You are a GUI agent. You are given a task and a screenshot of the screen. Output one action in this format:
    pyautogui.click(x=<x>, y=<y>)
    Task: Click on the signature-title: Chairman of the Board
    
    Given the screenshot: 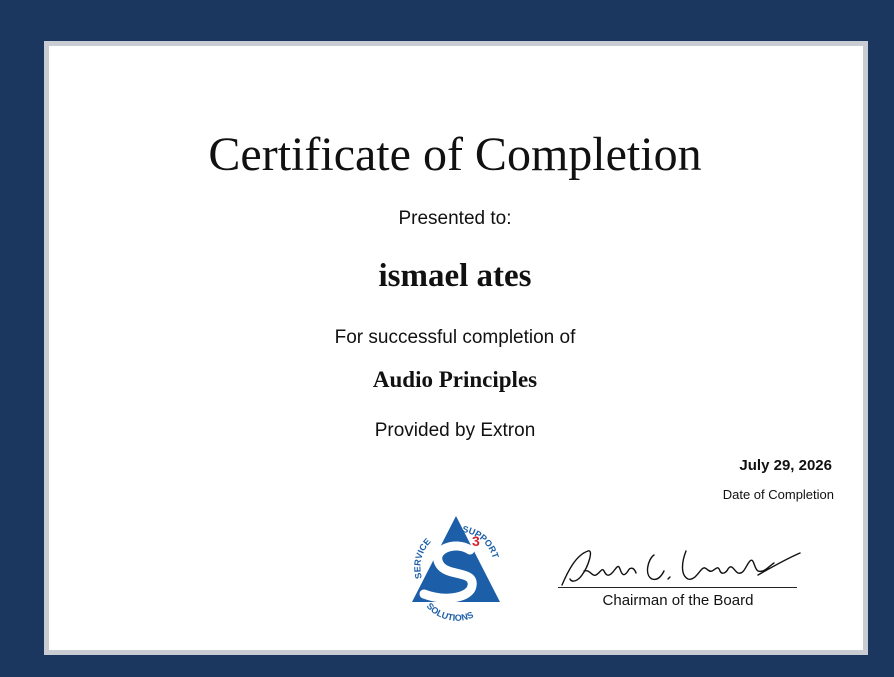 What is the action you would take?
    pyautogui.click(x=678, y=600)
    